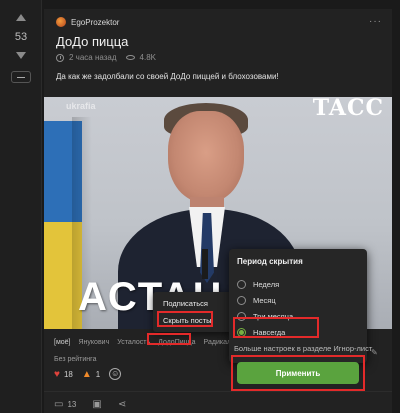 This screenshot has width=400, height=413. Describe the element at coordinates (93, 57) in the screenshot. I see `post-time: 2 часа назад` at that location.